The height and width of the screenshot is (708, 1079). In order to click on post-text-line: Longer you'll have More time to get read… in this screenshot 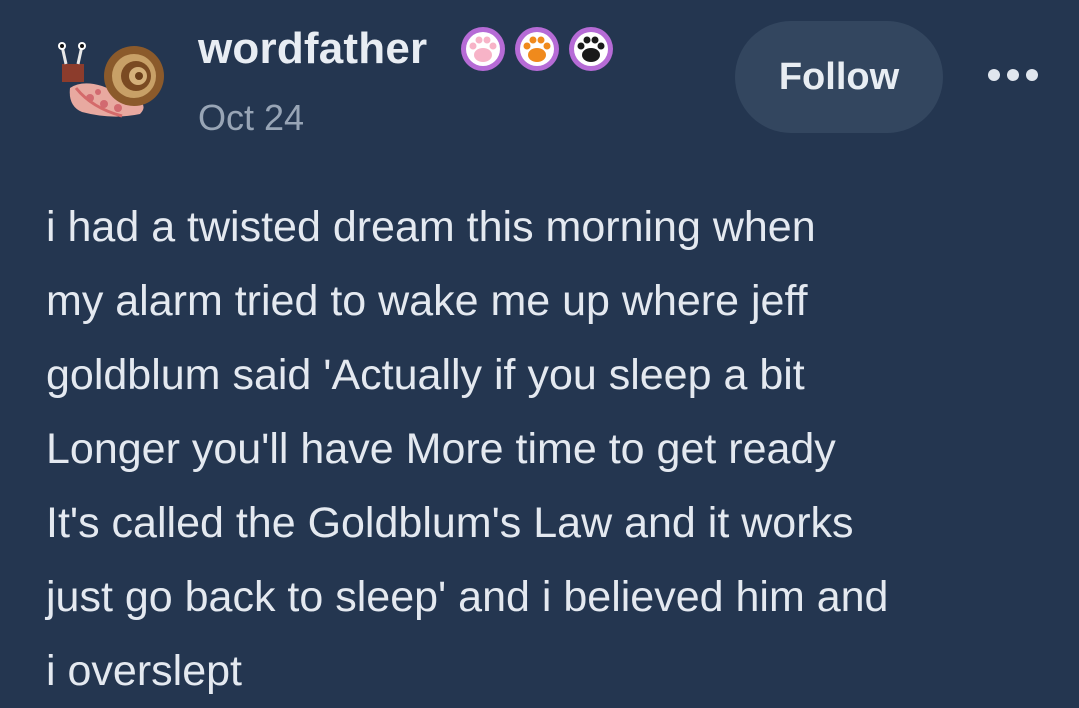, I will do `click(441, 449)`.